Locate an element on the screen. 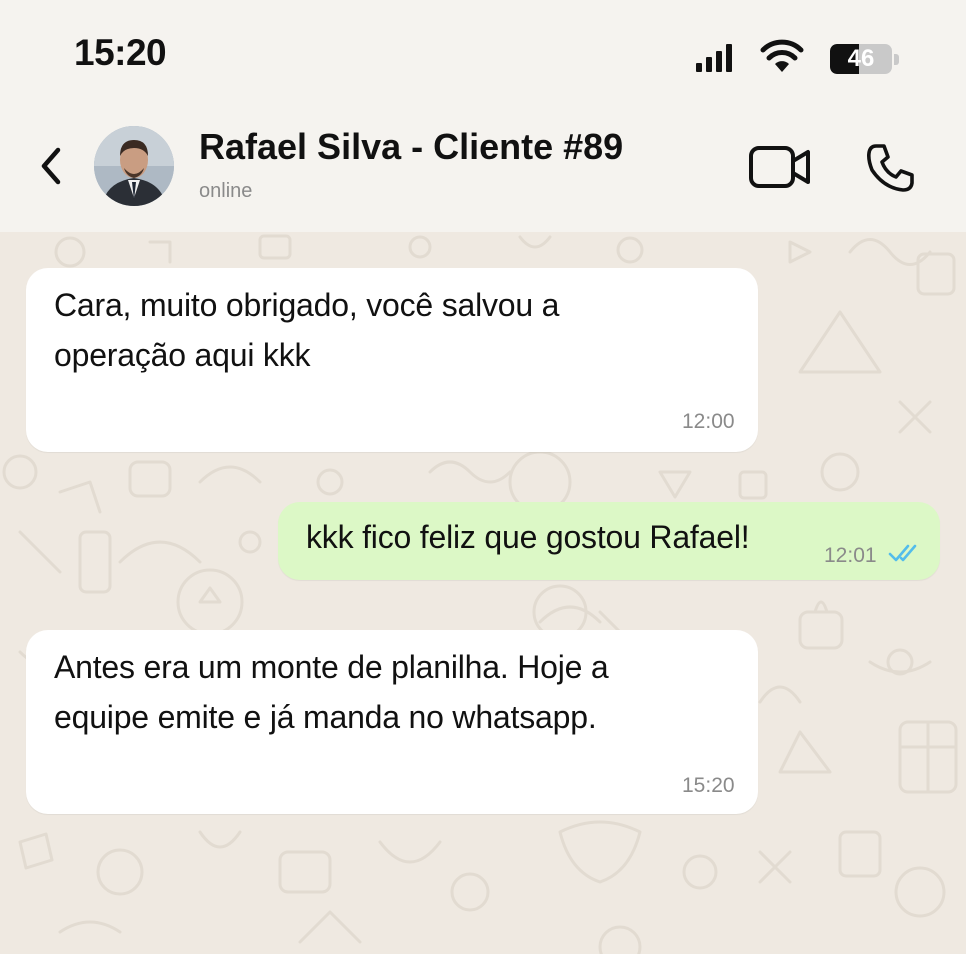 Image resolution: width=966 pixels, height=954 pixels. contact-photo is located at coordinates (134, 166).